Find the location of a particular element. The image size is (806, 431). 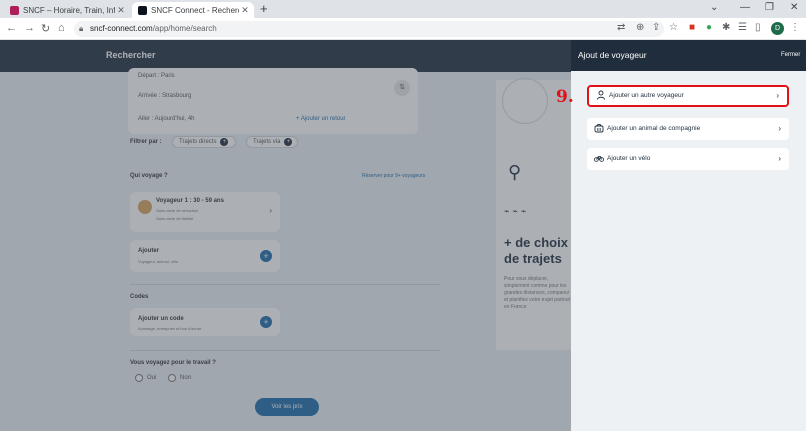

share-icon: ⇪ is located at coordinates (656, 27).